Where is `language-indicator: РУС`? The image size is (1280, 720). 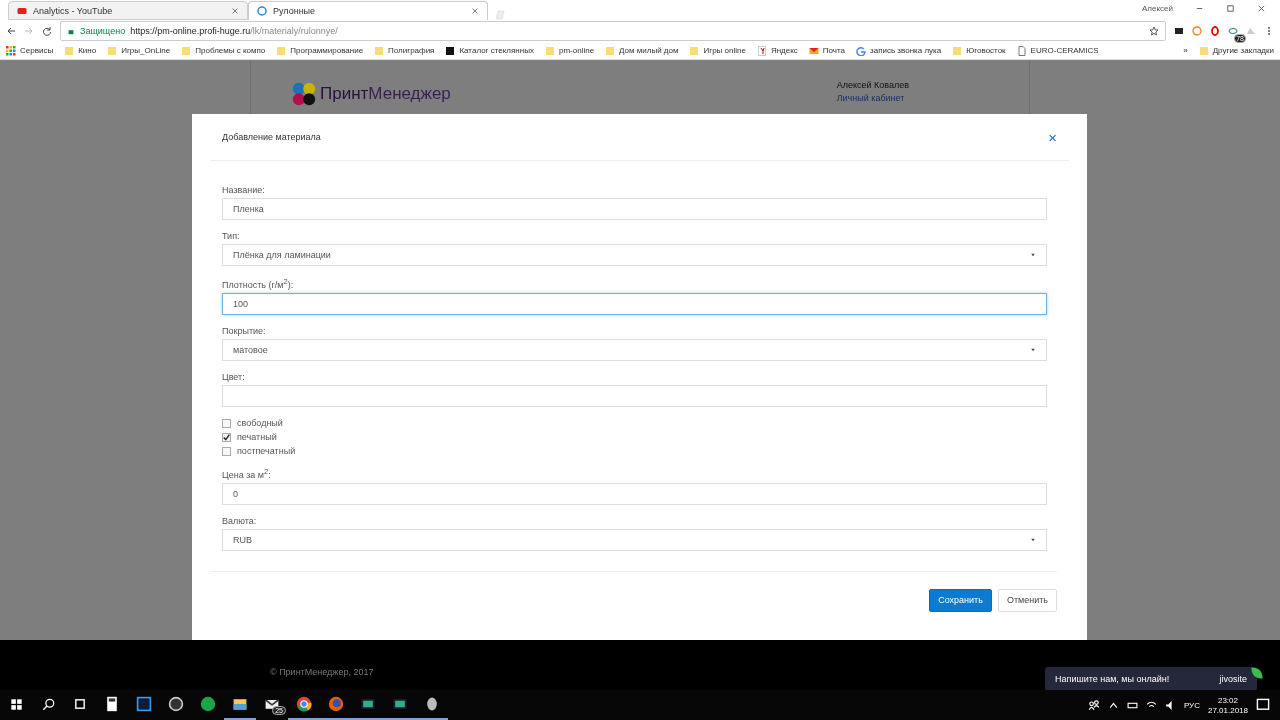
language-indicator: РУС is located at coordinates (1191, 705).